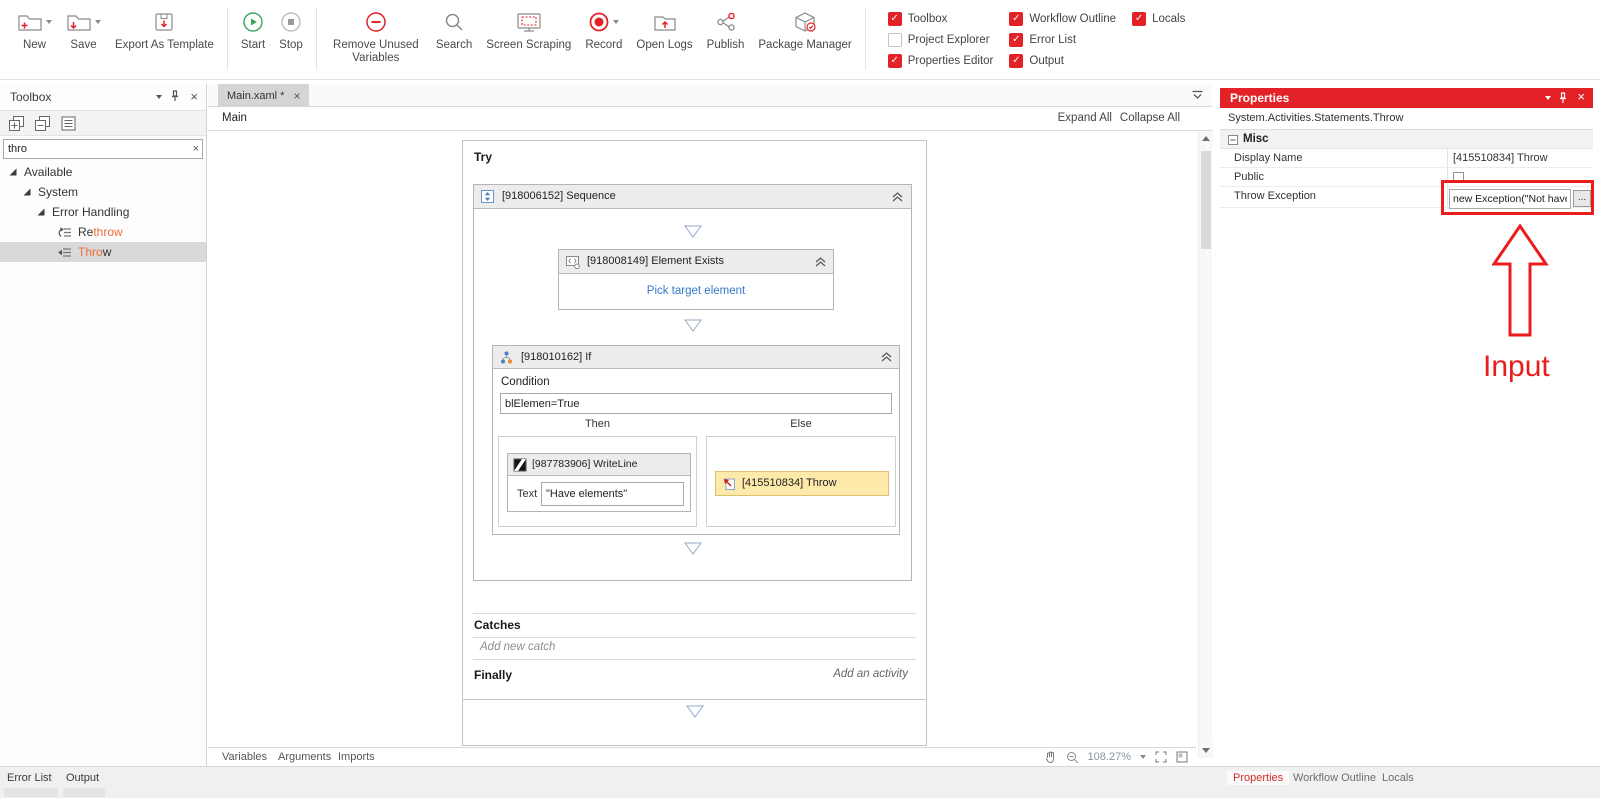  I want to click on new-button: New, so click(34, 30).